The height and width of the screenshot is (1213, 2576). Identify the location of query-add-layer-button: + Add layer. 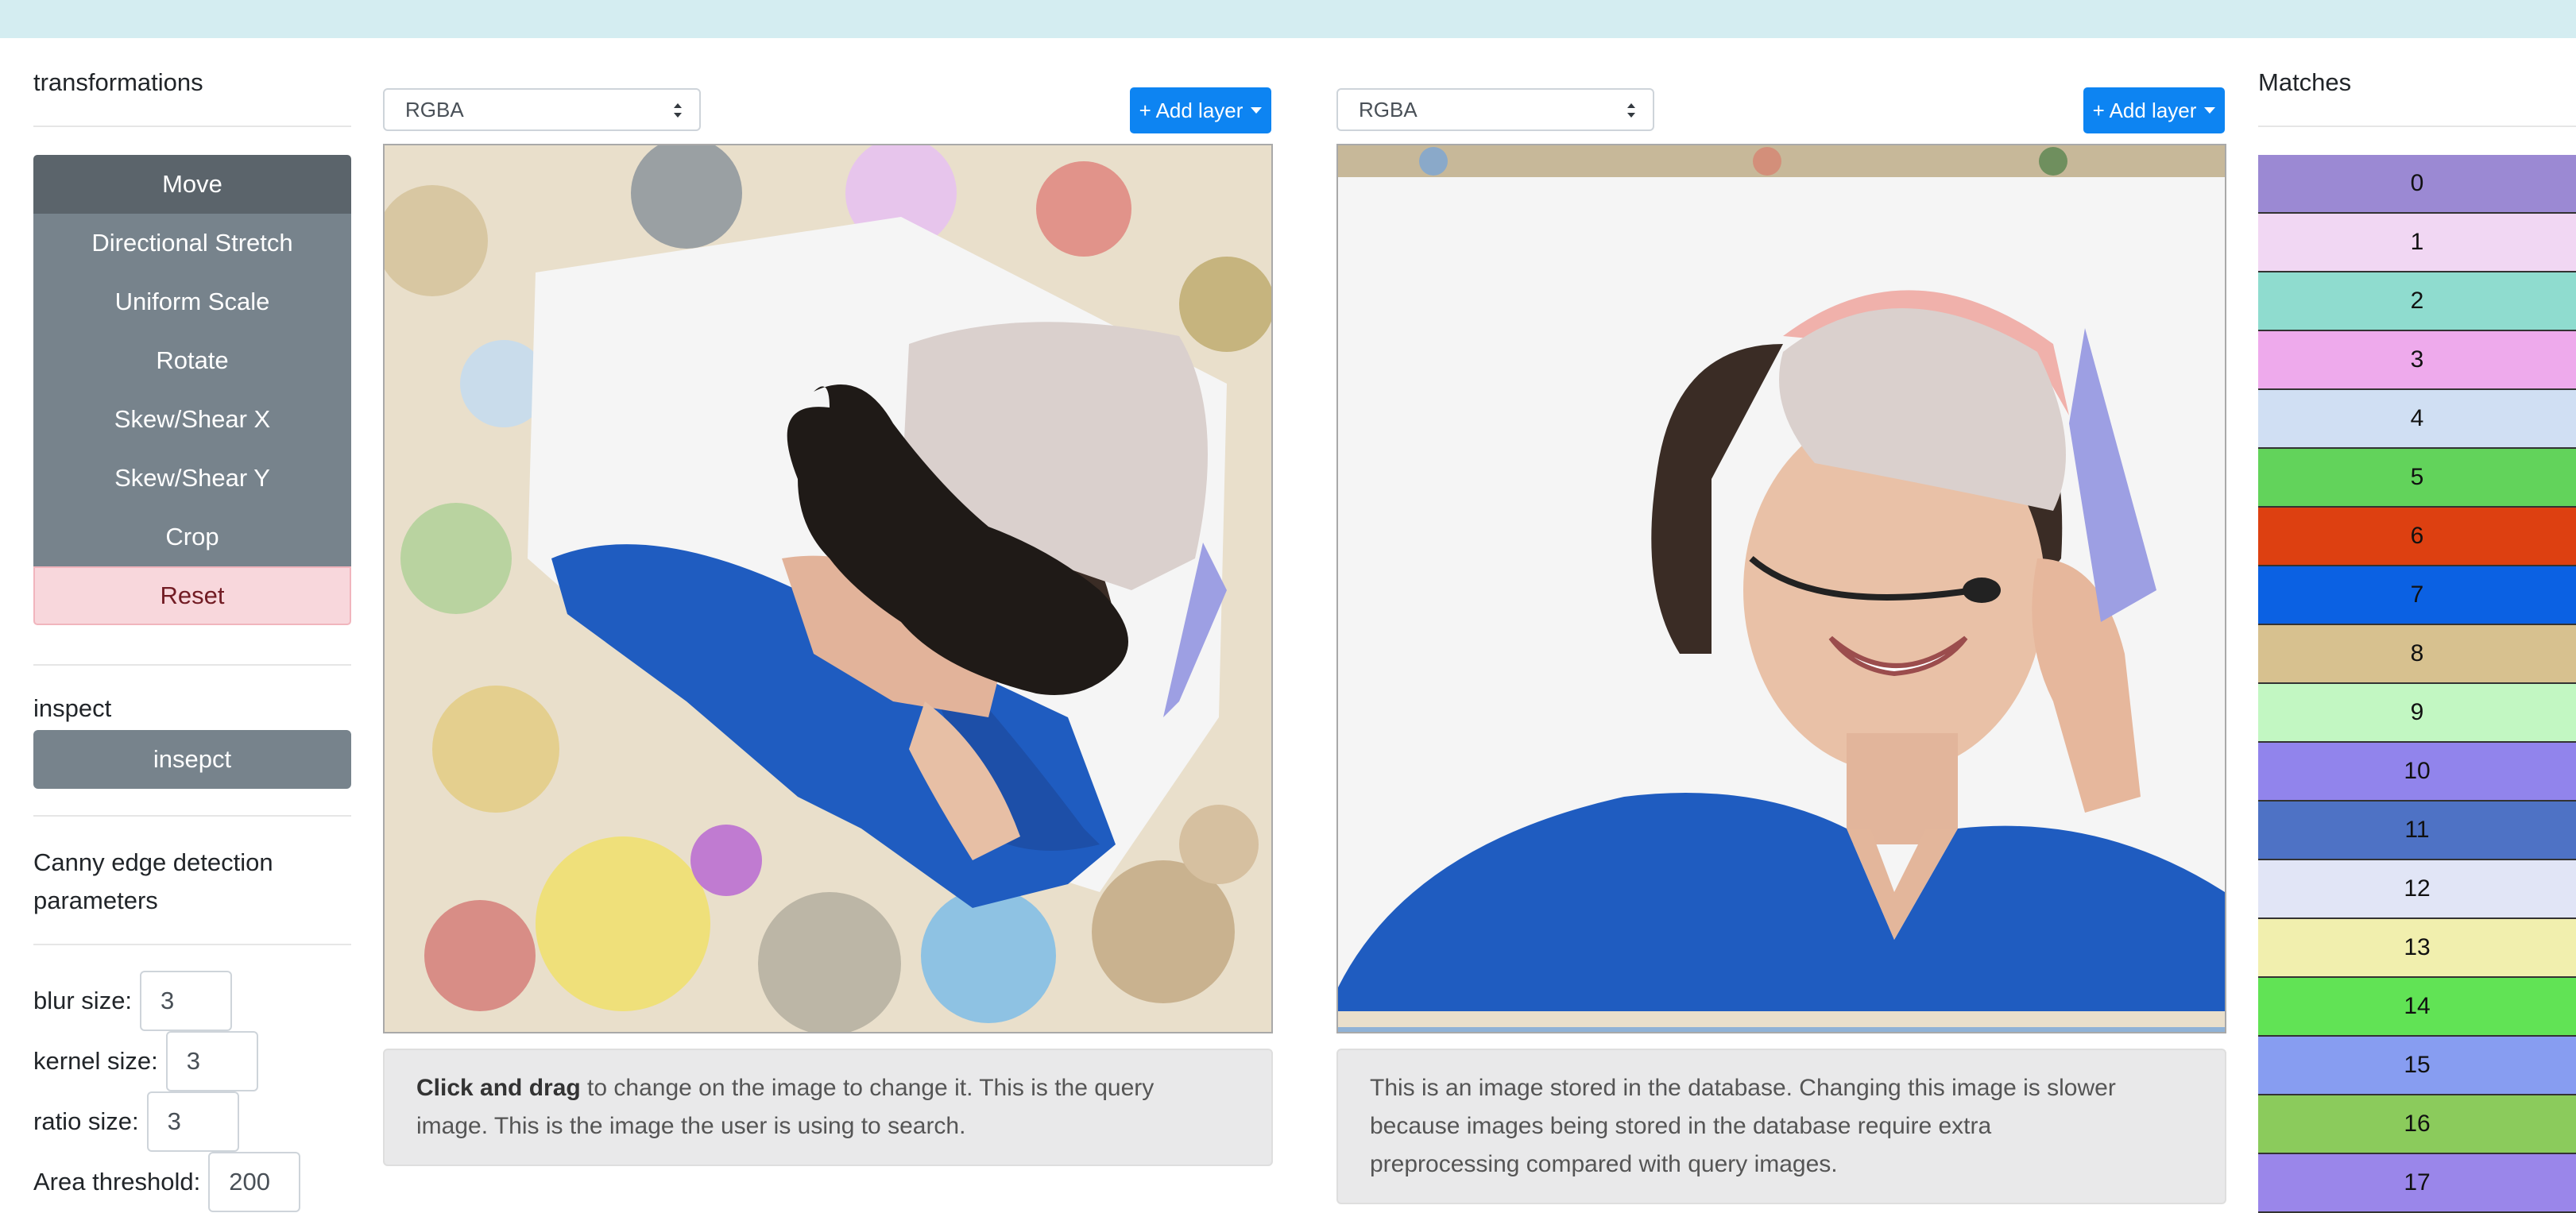
(1200, 110).